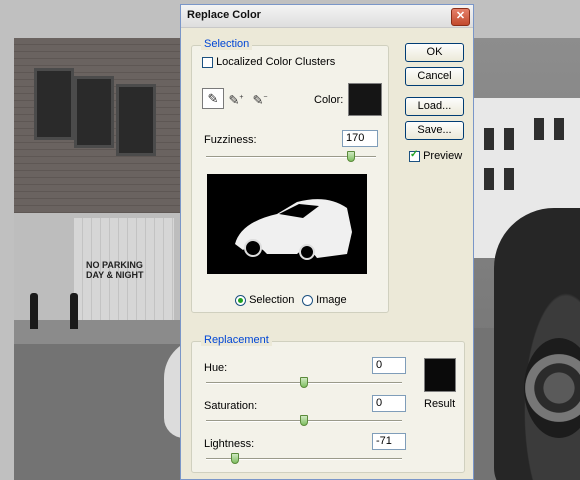 This screenshot has height=480, width=580. Describe the element at coordinates (240, 300) in the screenshot. I see `radio-selection` at that location.